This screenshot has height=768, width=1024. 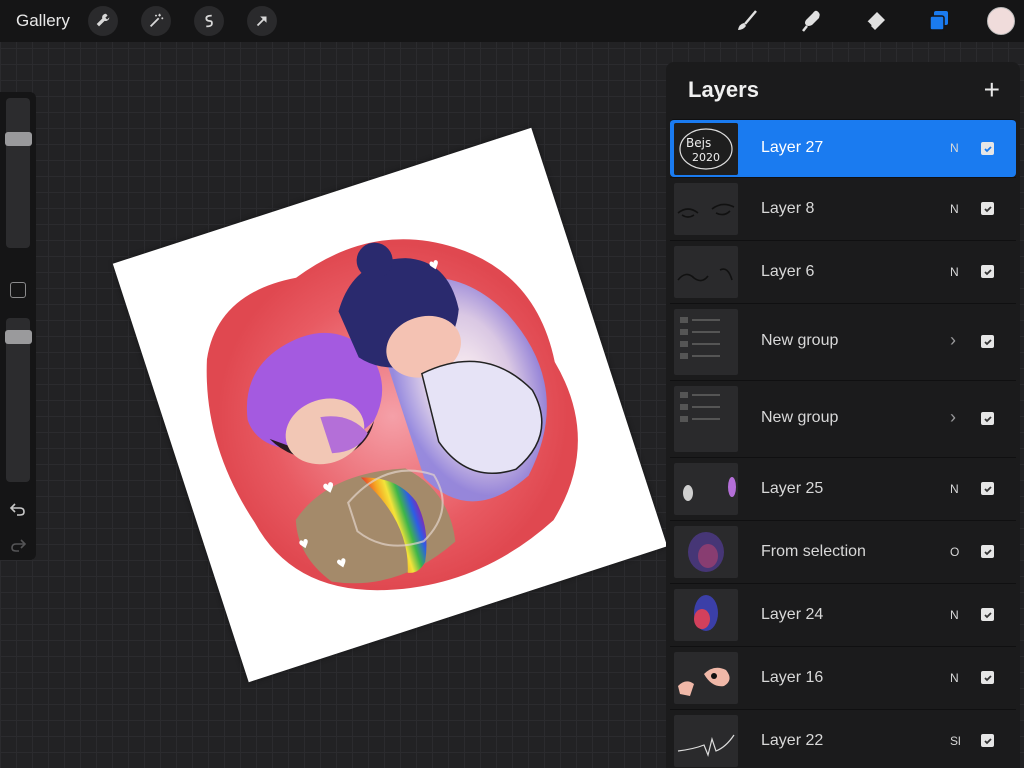 I want to click on blend-mode: O, so click(x=954, y=552).